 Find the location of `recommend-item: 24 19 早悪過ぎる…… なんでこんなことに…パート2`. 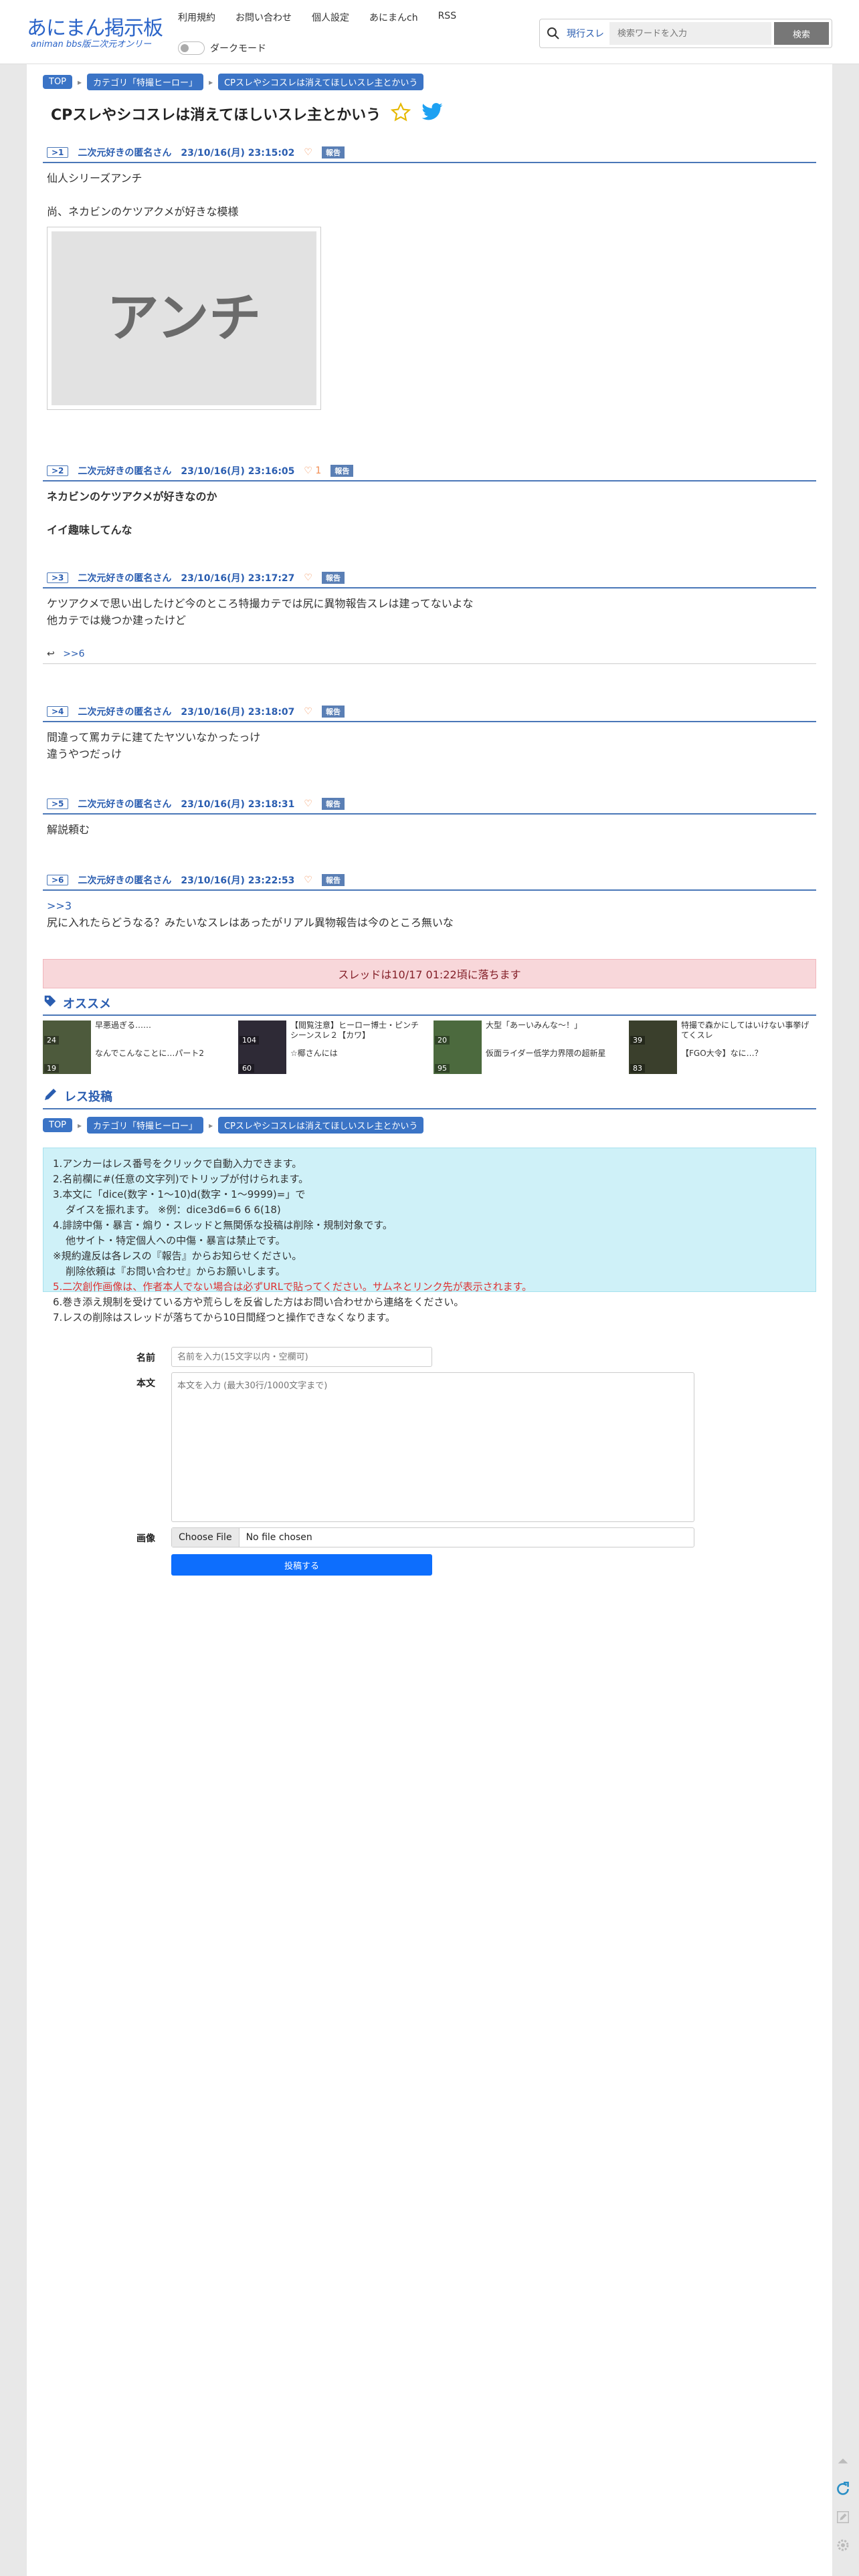

recommend-item: 24 19 早悪過ぎる…… なんでこんなことに…パート2 is located at coordinates (136, 1047).